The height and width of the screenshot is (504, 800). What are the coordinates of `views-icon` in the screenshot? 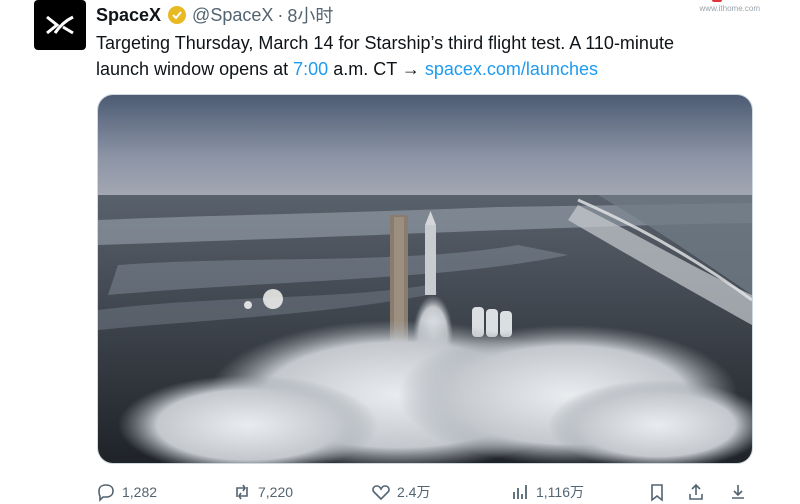 It's located at (520, 492).